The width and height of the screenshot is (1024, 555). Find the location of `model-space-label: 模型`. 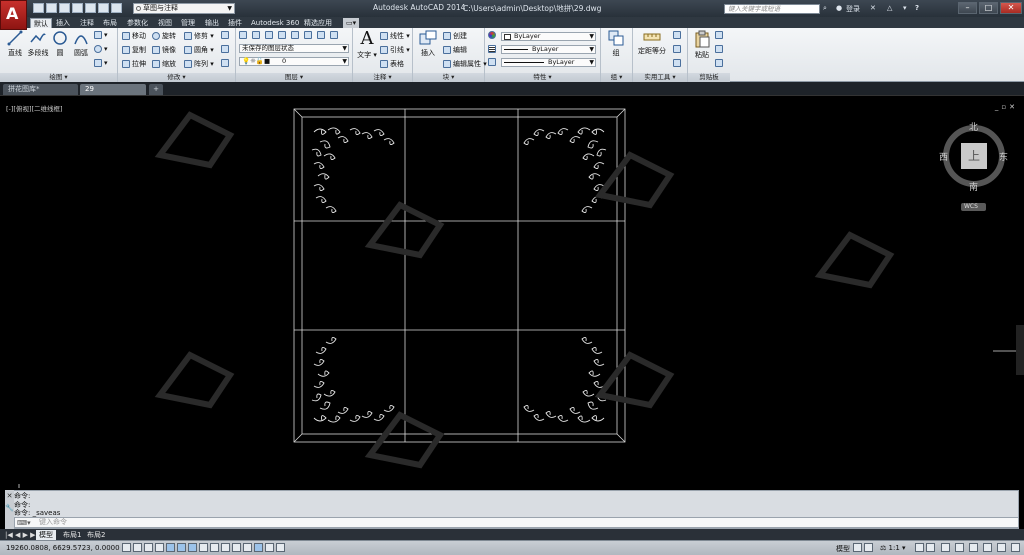

model-space-label: 模型 is located at coordinates (843, 549).